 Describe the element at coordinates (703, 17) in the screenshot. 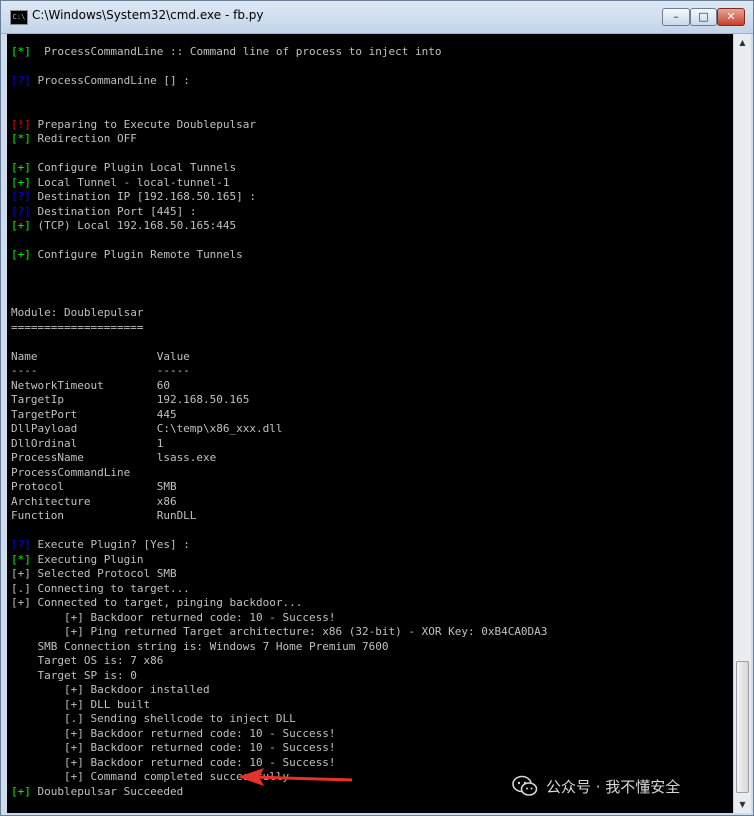

I see `maximize-button: □` at that location.